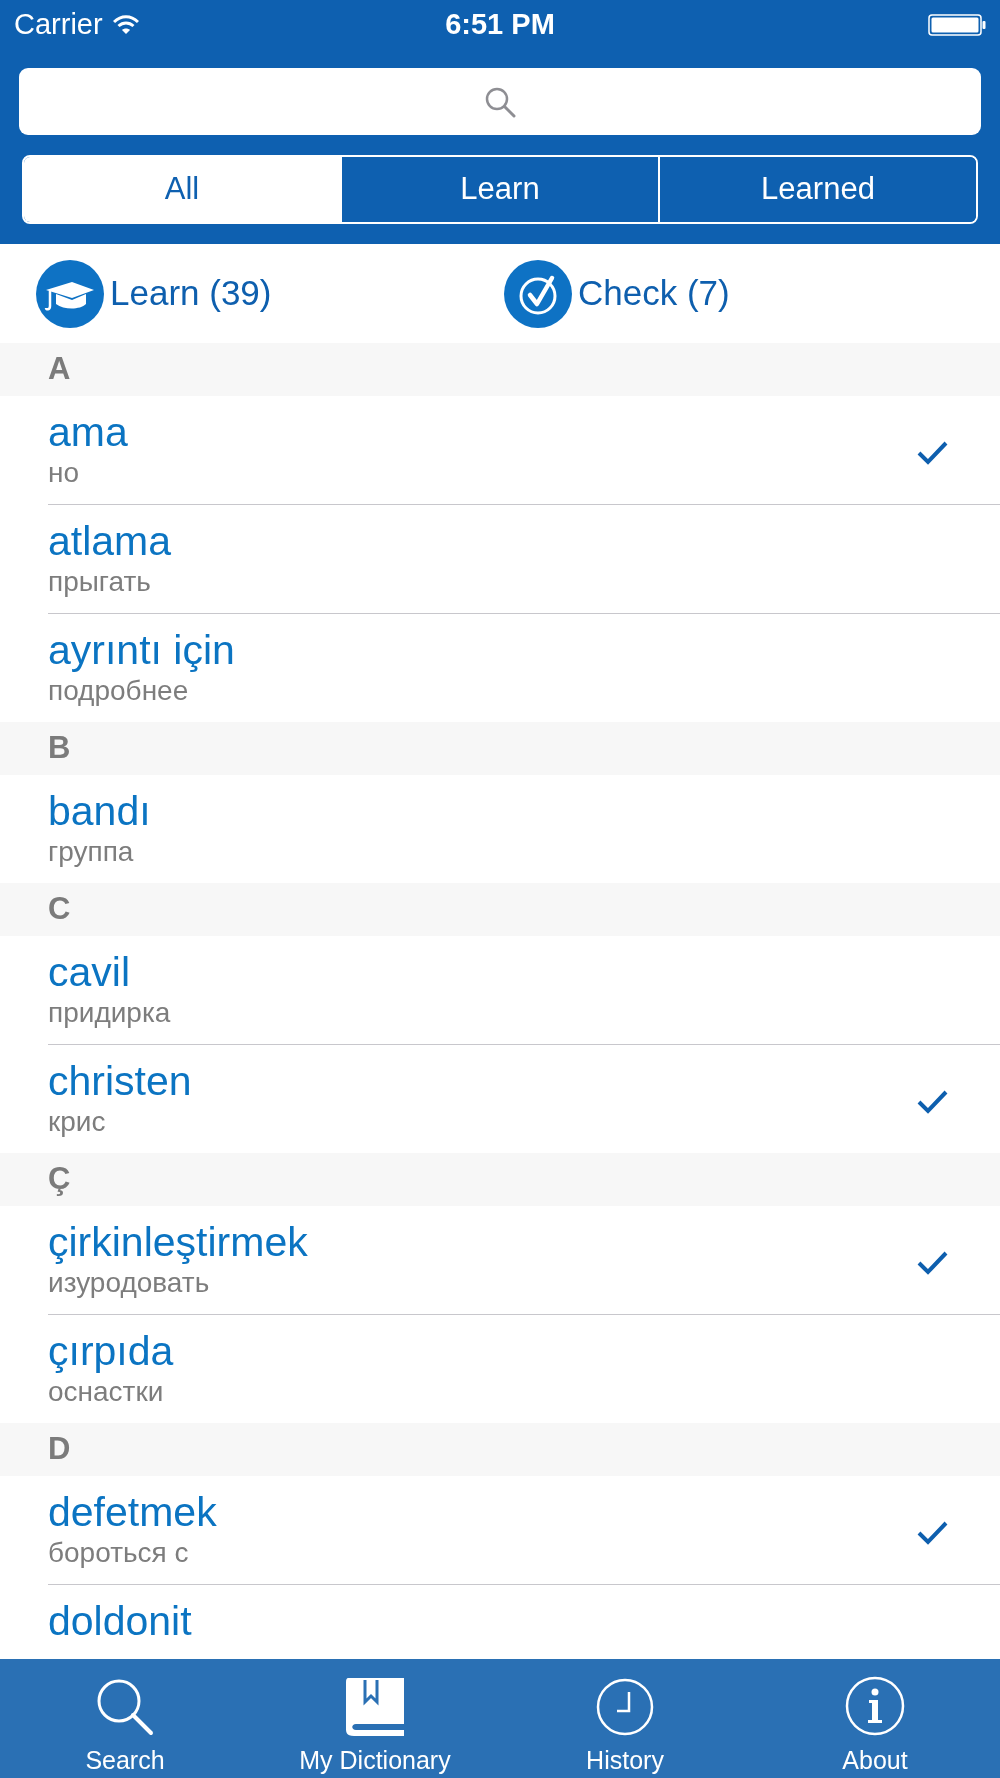 The height and width of the screenshot is (1778, 1000). What do you see at coordinates (59, 1449) in the screenshot?
I see `section-letter: D` at bounding box center [59, 1449].